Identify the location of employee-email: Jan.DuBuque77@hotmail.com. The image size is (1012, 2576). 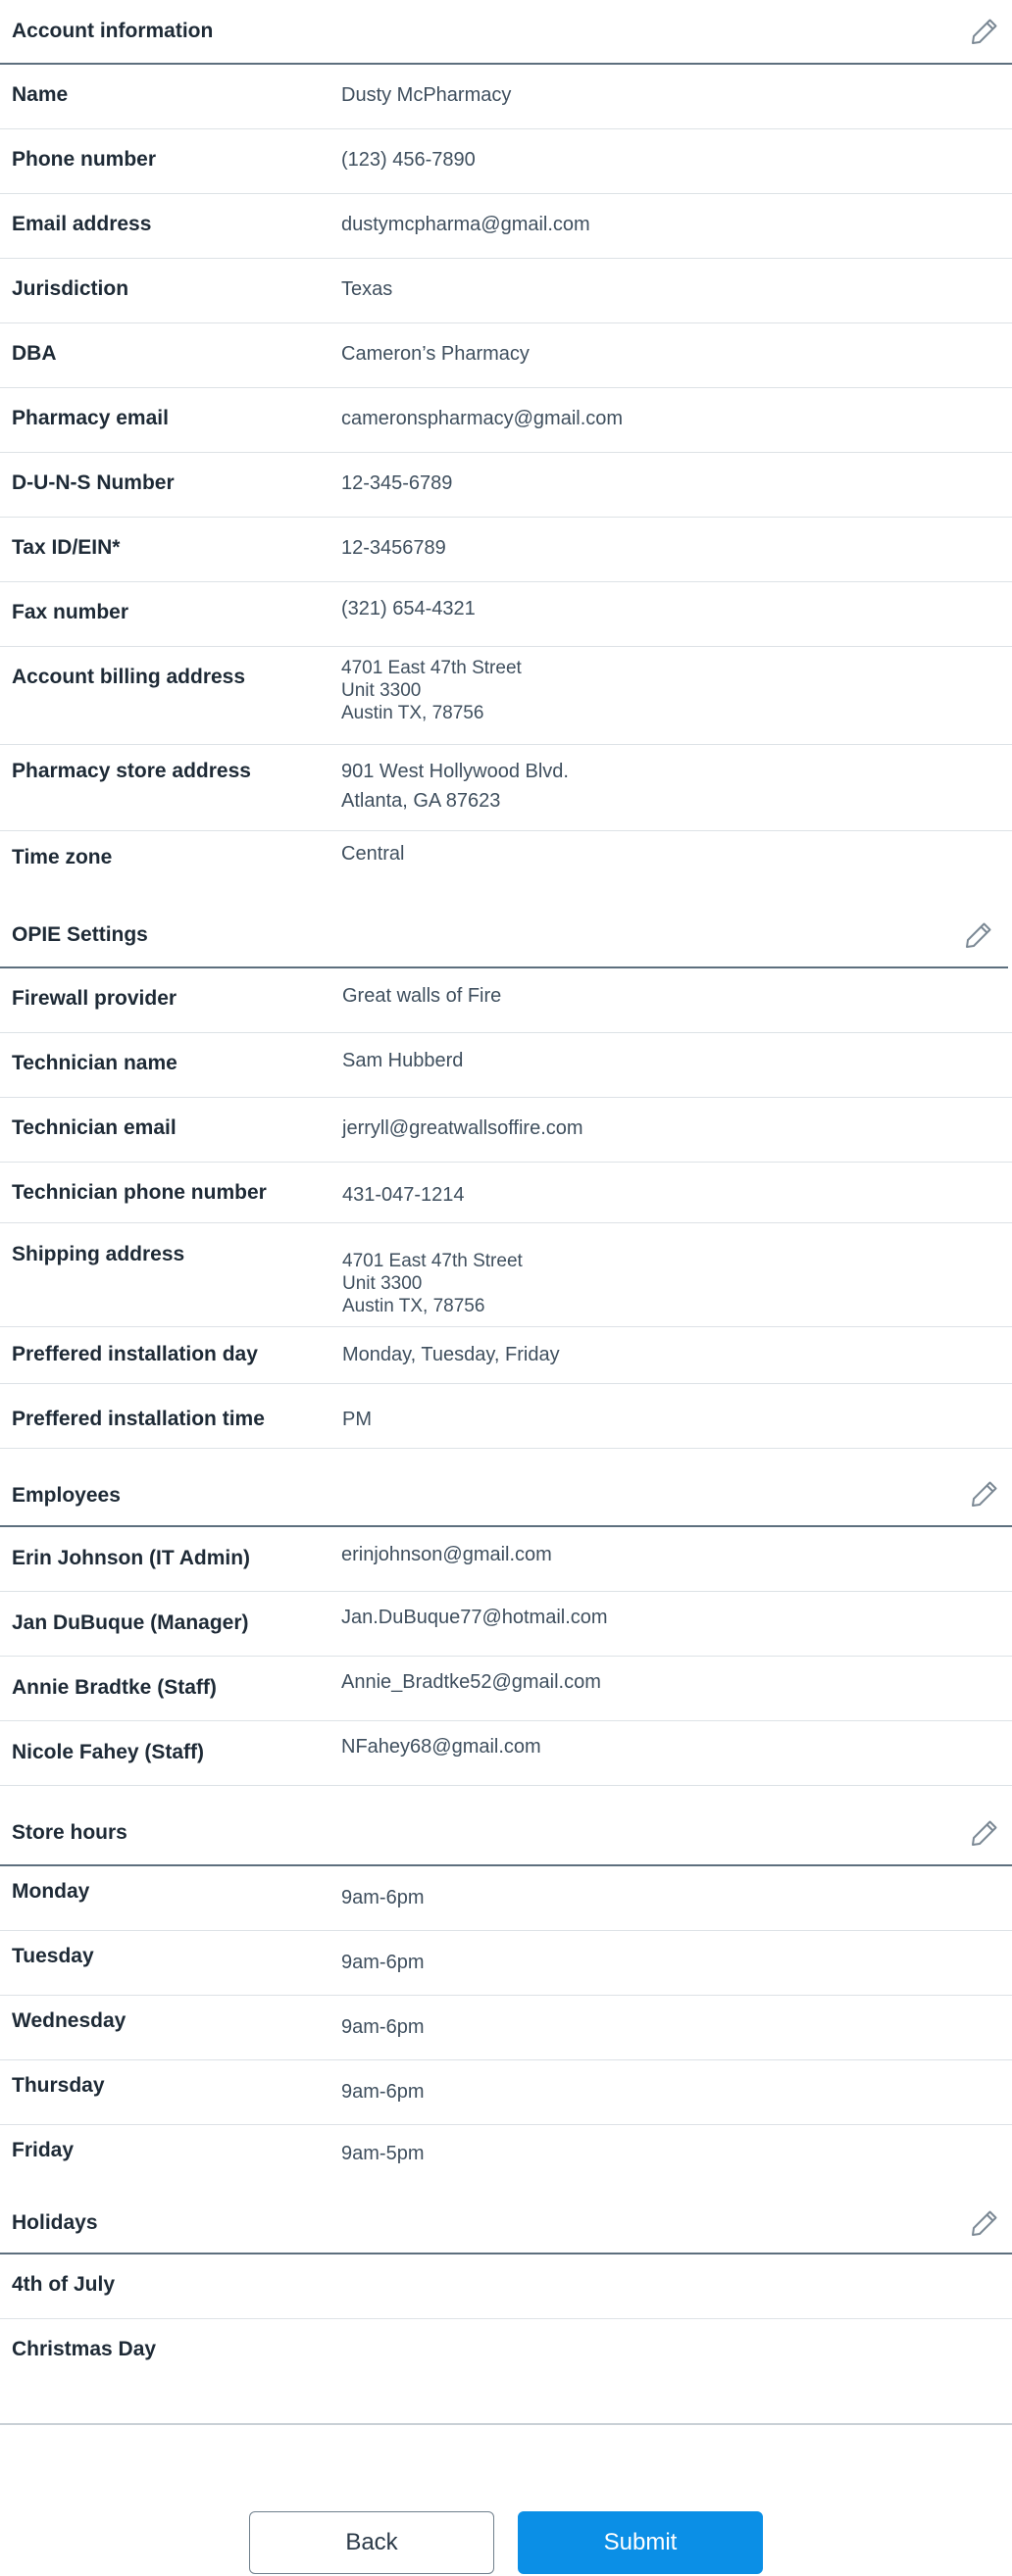
(475, 1617).